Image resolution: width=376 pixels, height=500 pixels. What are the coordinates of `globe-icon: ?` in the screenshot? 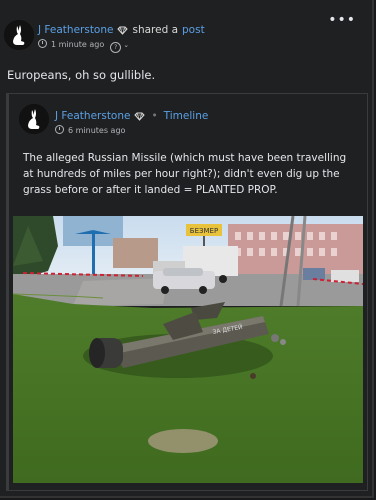 It's located at (116, 47).